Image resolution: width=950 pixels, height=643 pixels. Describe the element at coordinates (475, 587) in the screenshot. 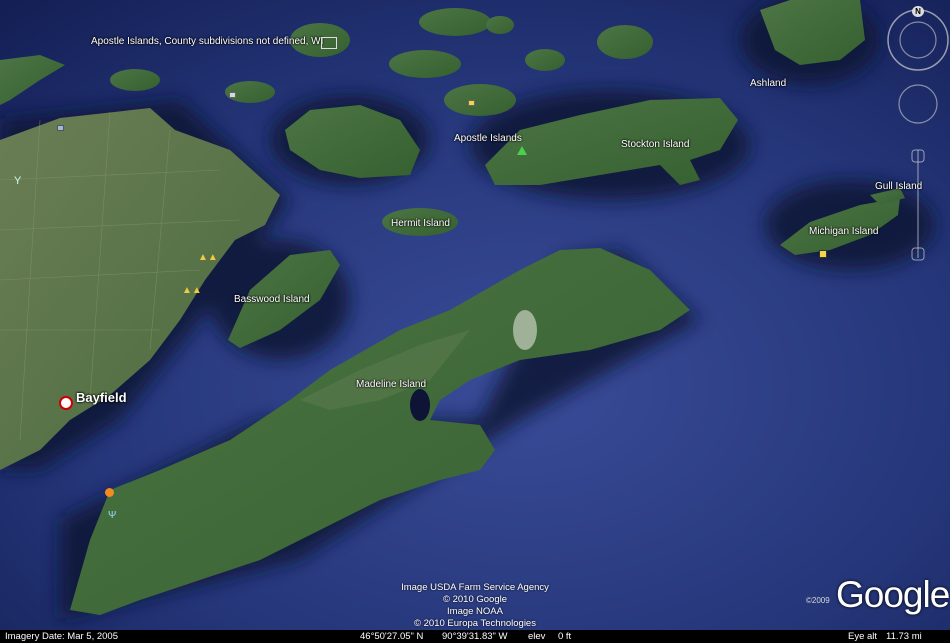

I see `credit-line: Image USDA Farm Service Agency` at that location.